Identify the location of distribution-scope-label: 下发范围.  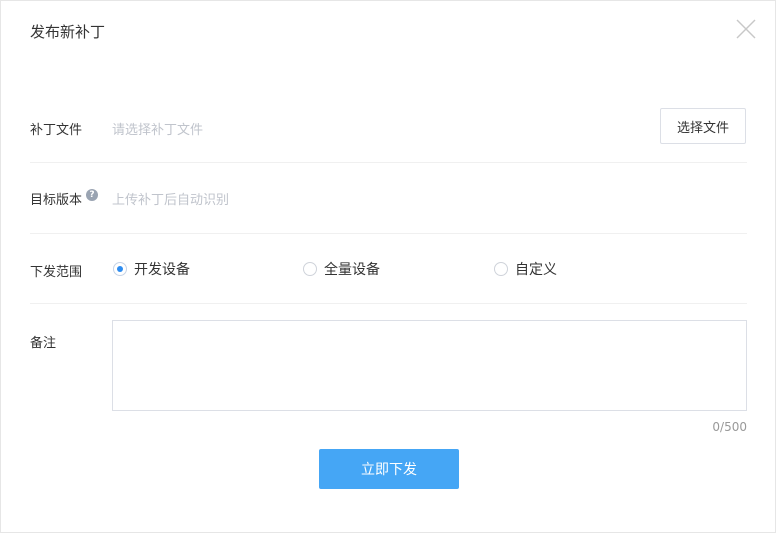
(56, 272).